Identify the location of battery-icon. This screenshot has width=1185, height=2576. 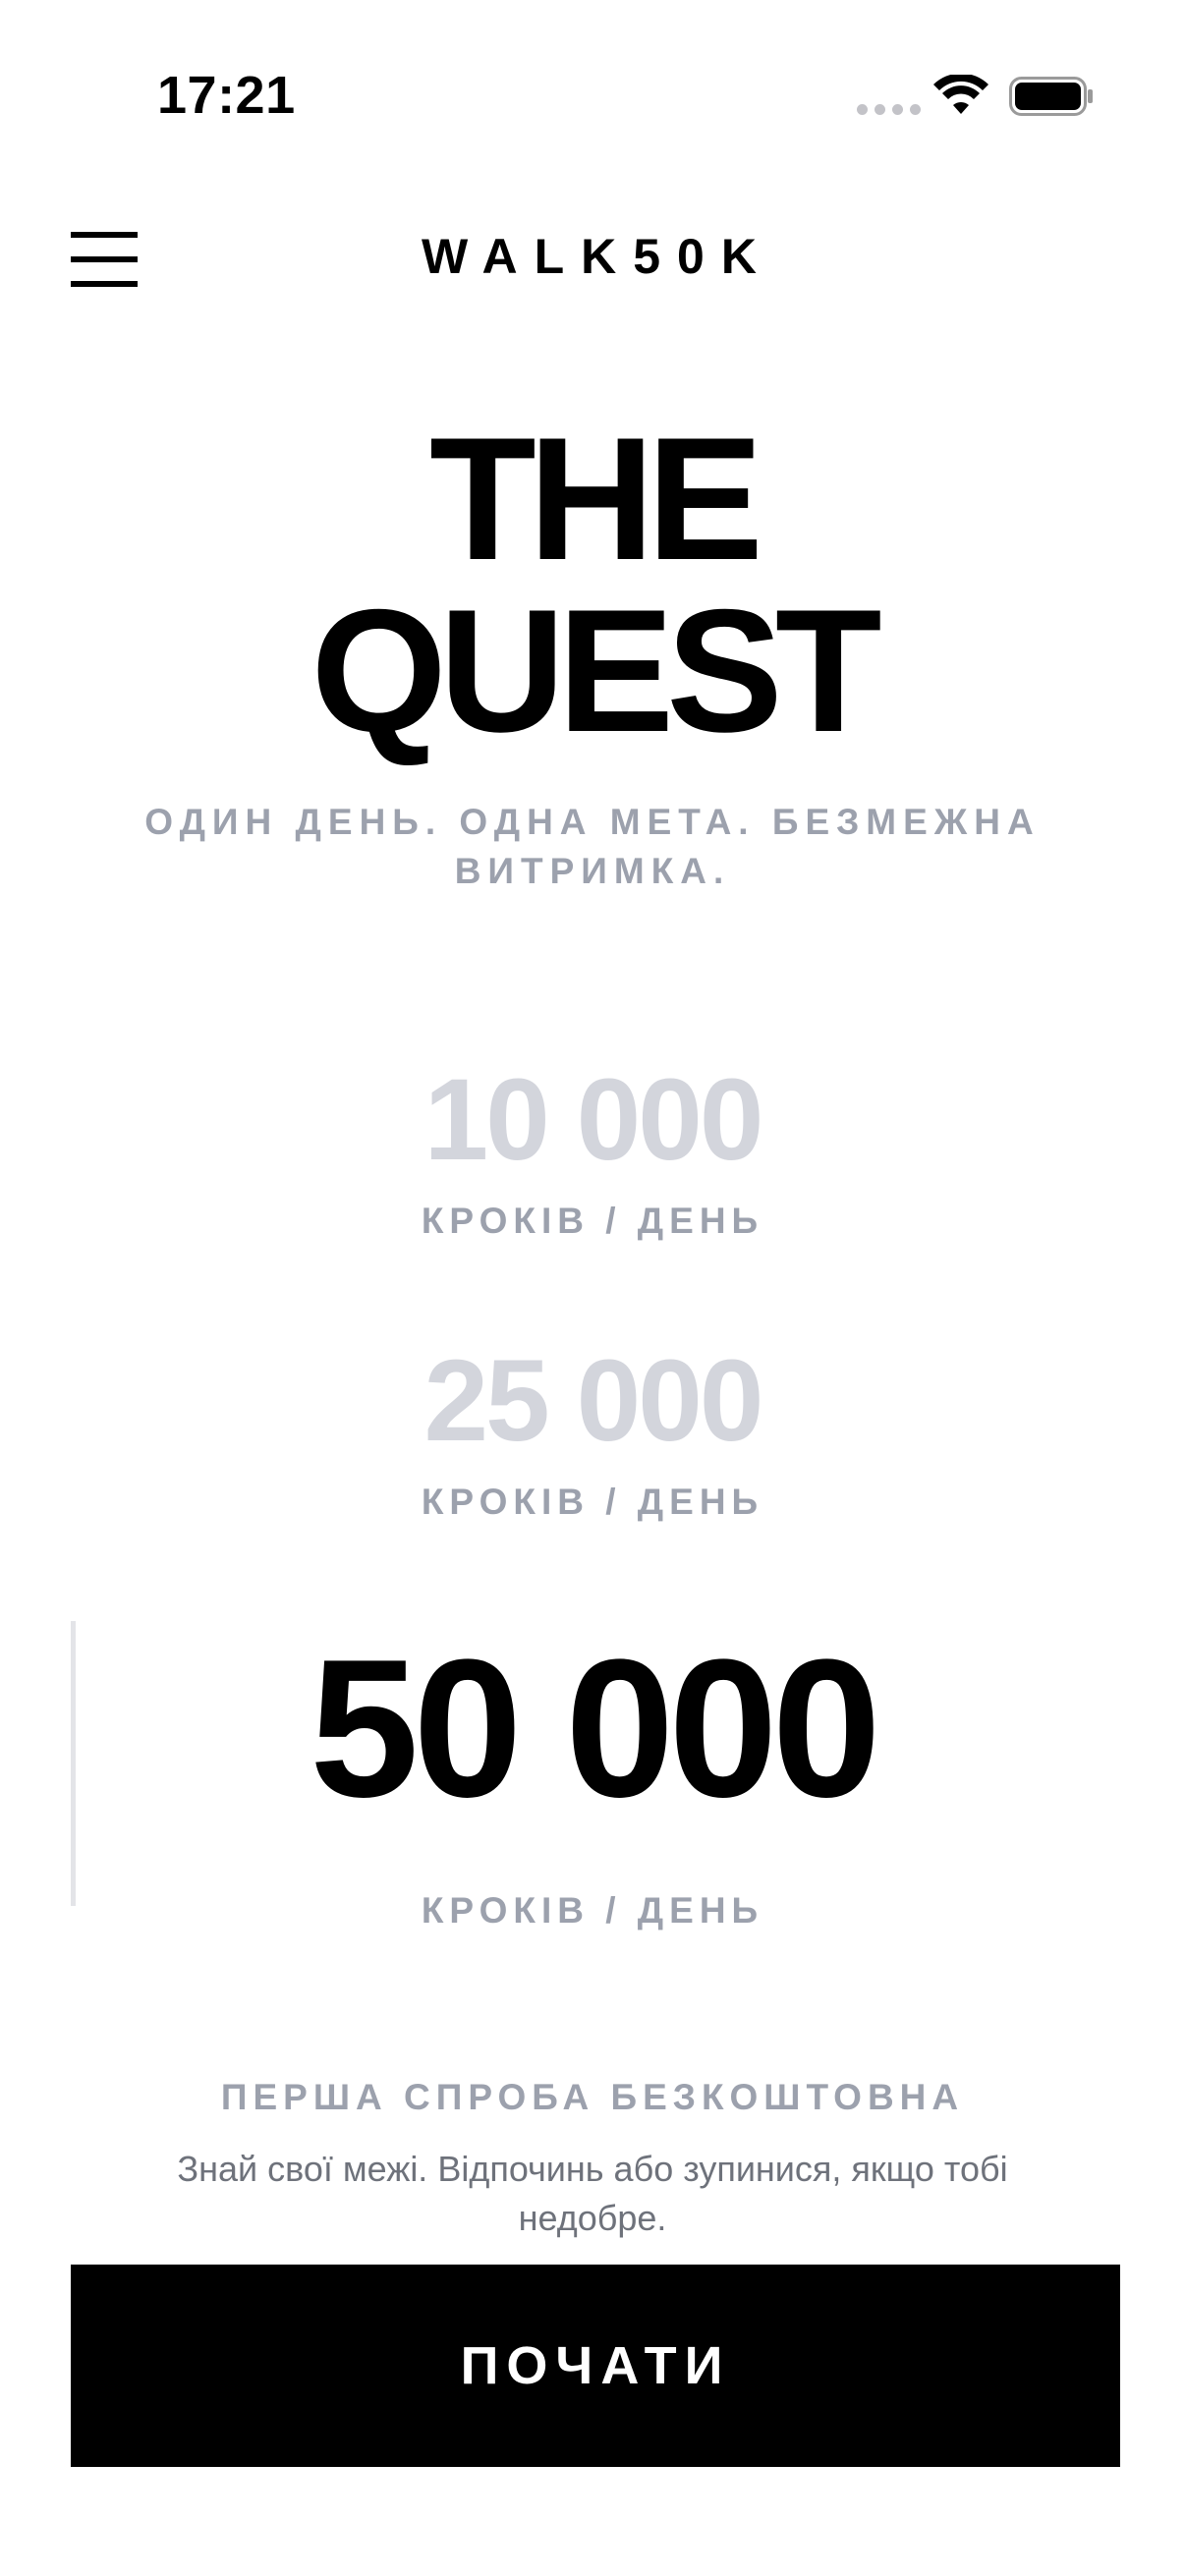
(1051, 96).